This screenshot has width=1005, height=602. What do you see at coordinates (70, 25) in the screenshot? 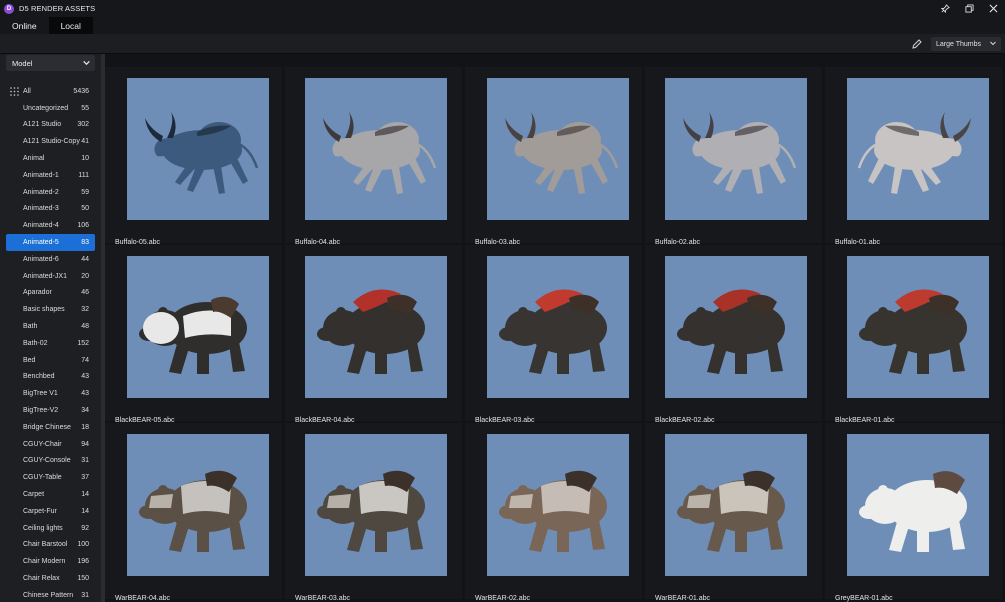
I see `tab-local: Local` at bounding box center [70, 25].